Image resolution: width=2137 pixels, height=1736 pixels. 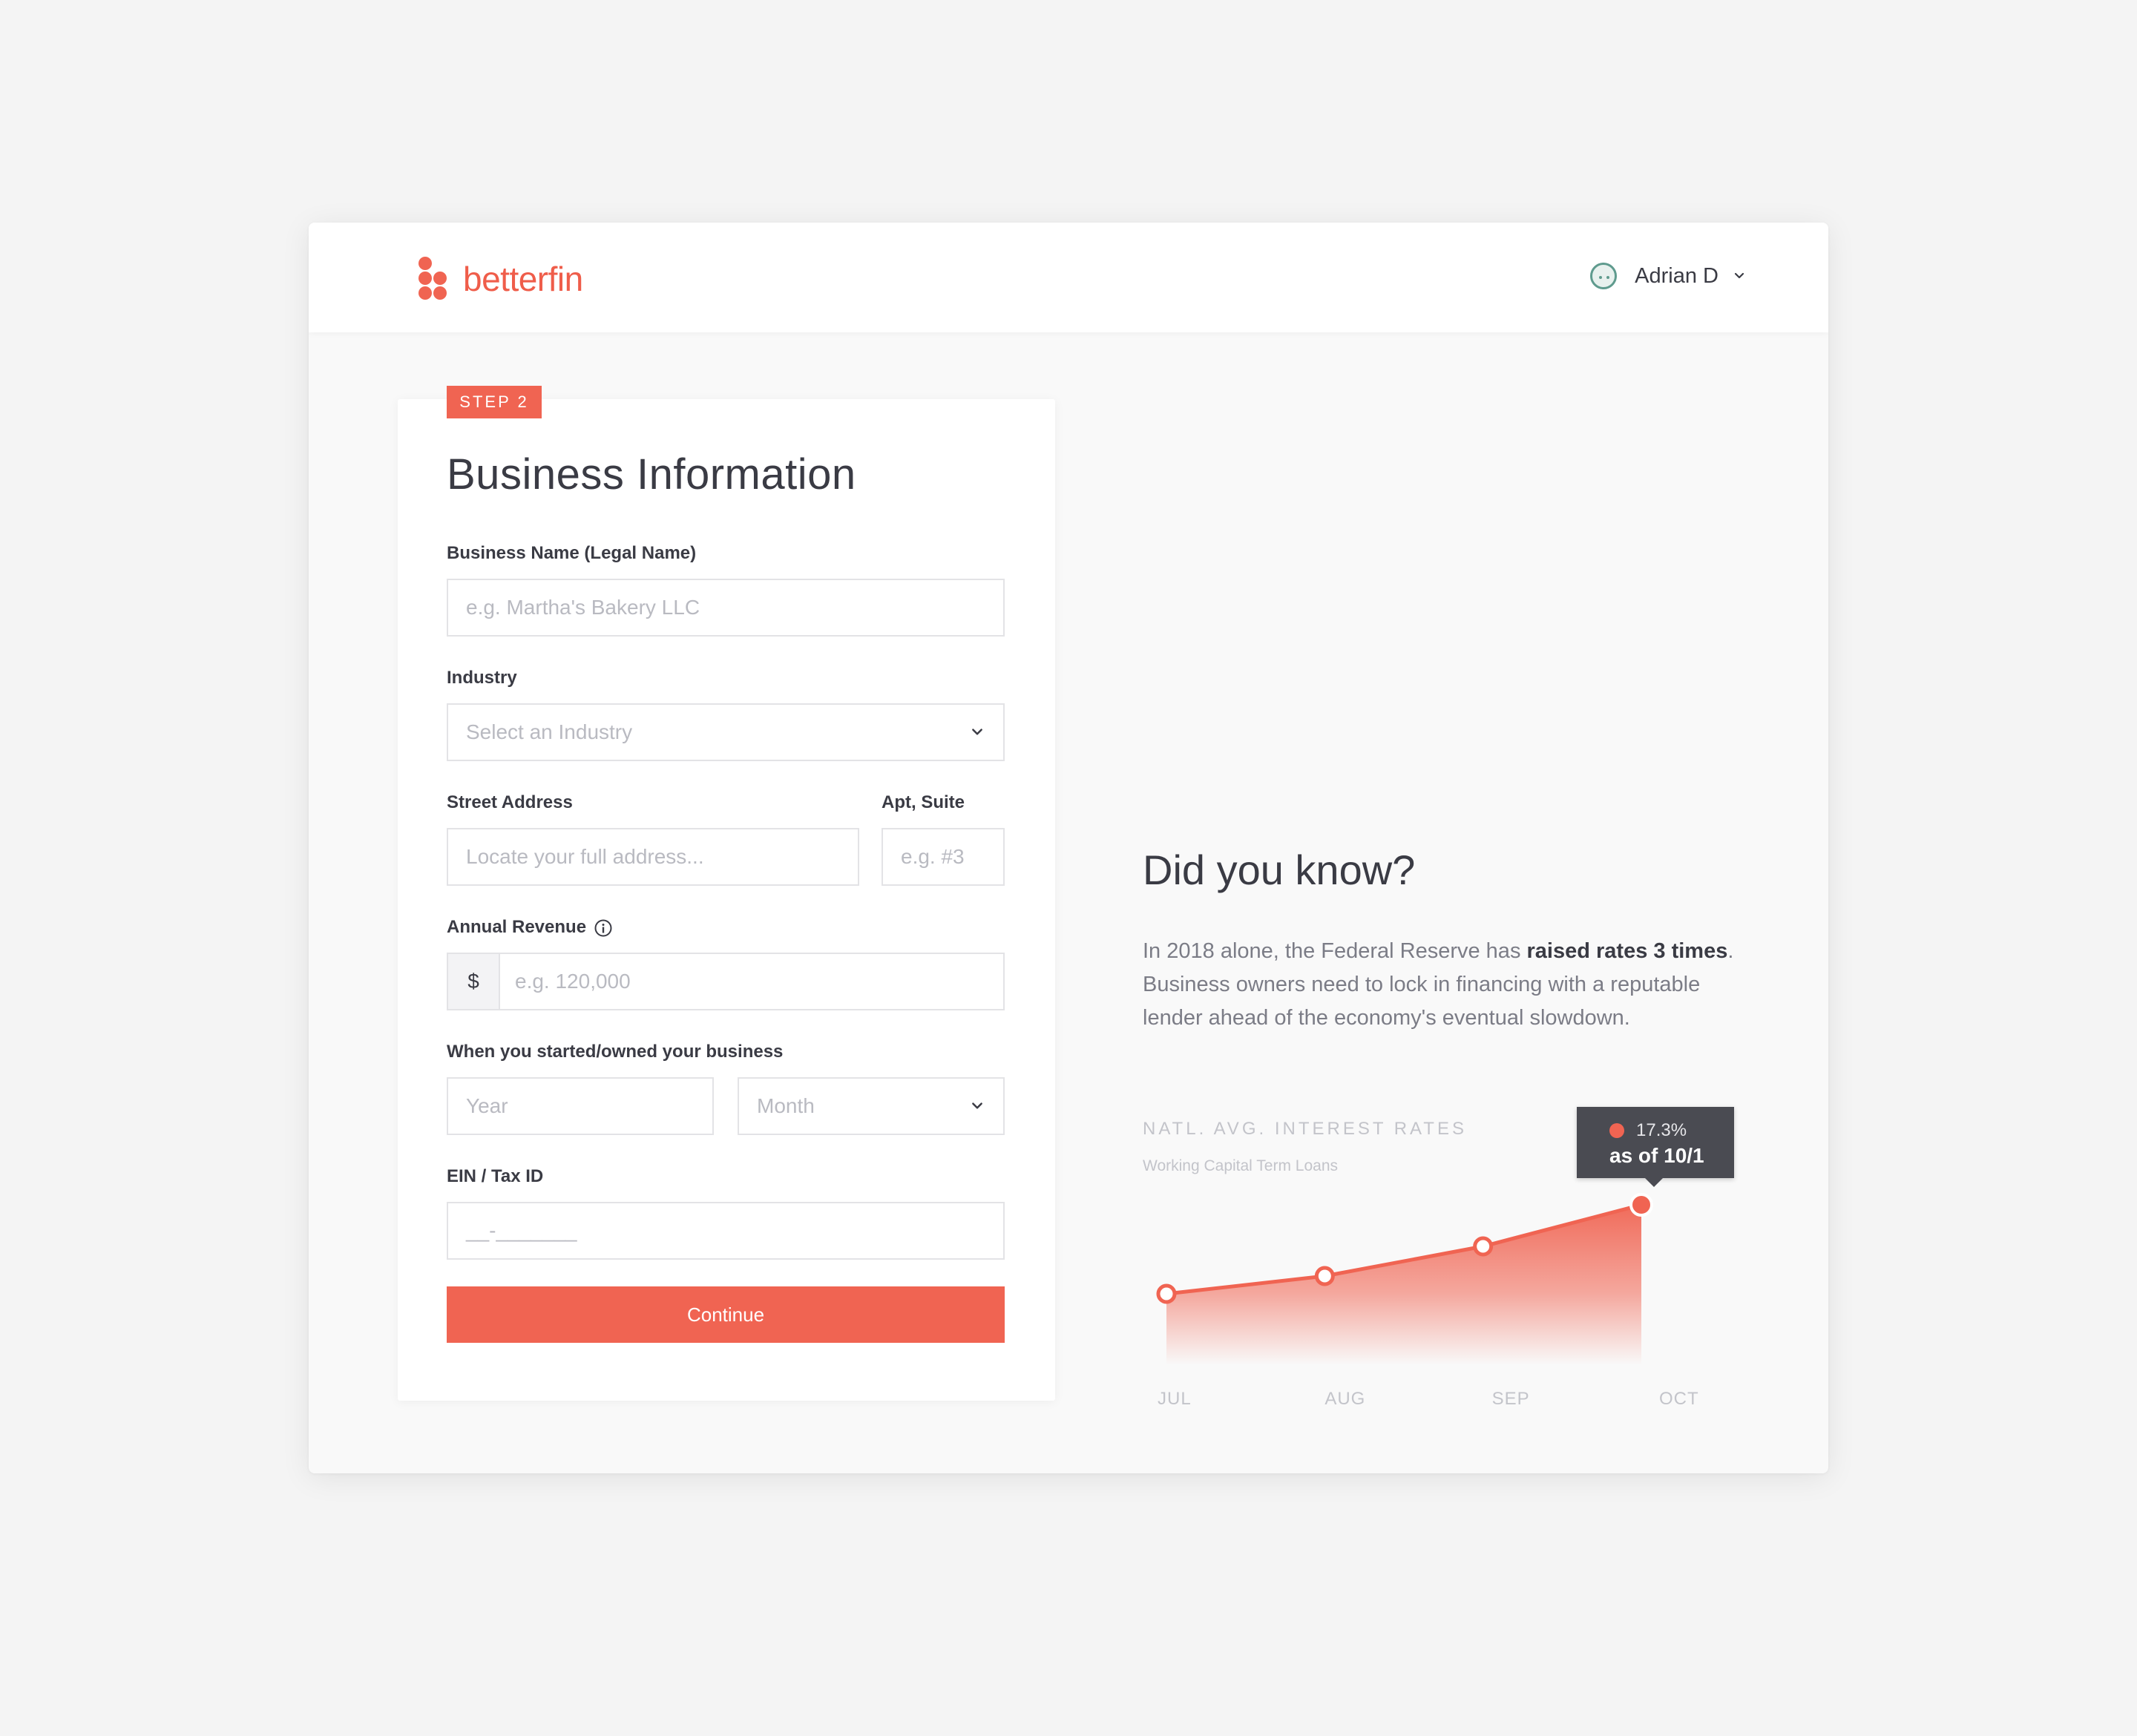 What do you see at coordinates (1510, 1399) in the screenshot?
I see `x-tick-label-sep: SEP` at bounding box center [1510, 1399].